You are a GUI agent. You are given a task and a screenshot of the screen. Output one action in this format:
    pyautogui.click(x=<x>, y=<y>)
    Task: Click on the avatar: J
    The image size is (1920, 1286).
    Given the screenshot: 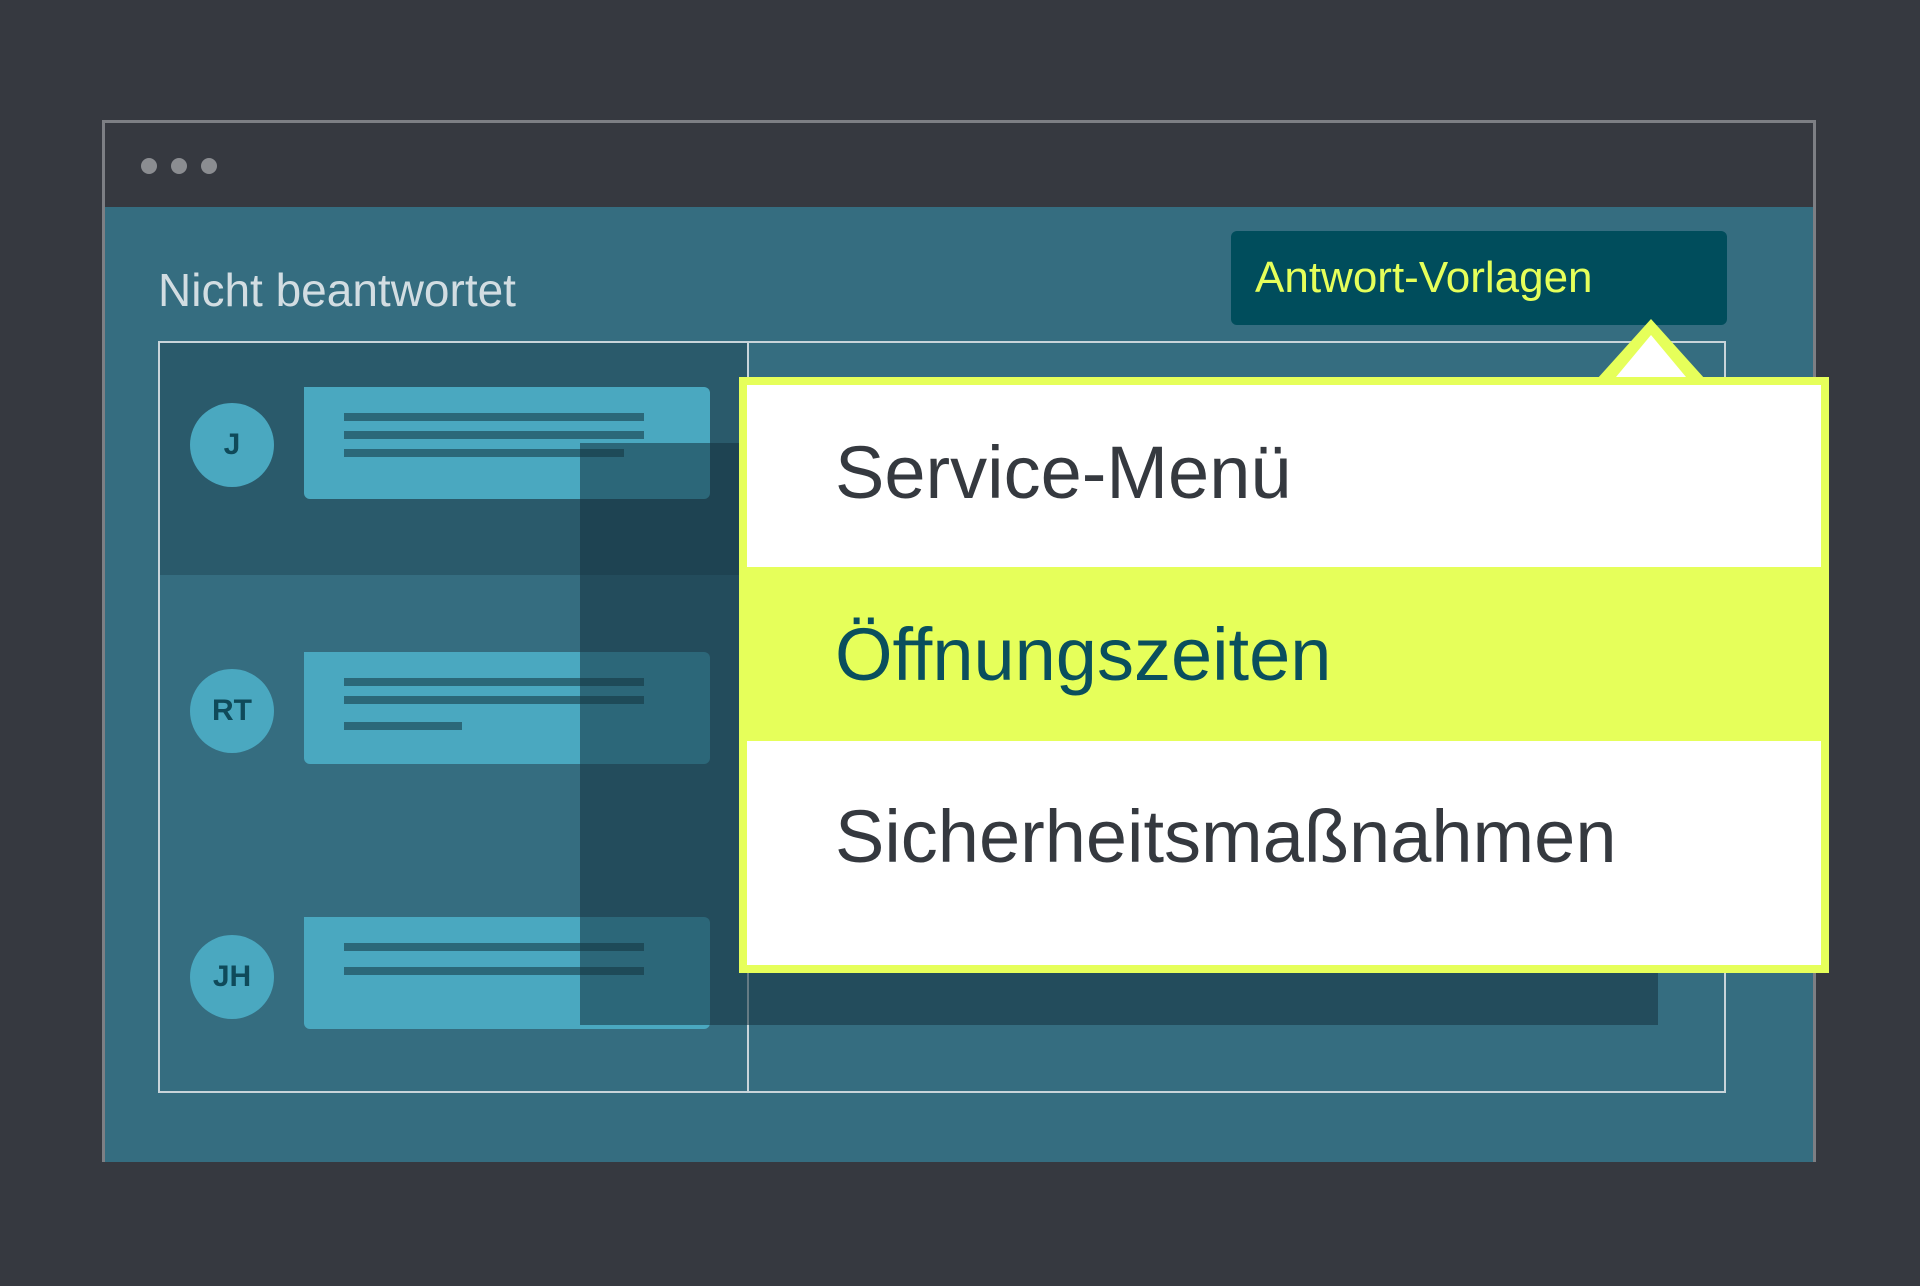 What is the action you would take?
    pyautogui.click(x=232, y=445)
    